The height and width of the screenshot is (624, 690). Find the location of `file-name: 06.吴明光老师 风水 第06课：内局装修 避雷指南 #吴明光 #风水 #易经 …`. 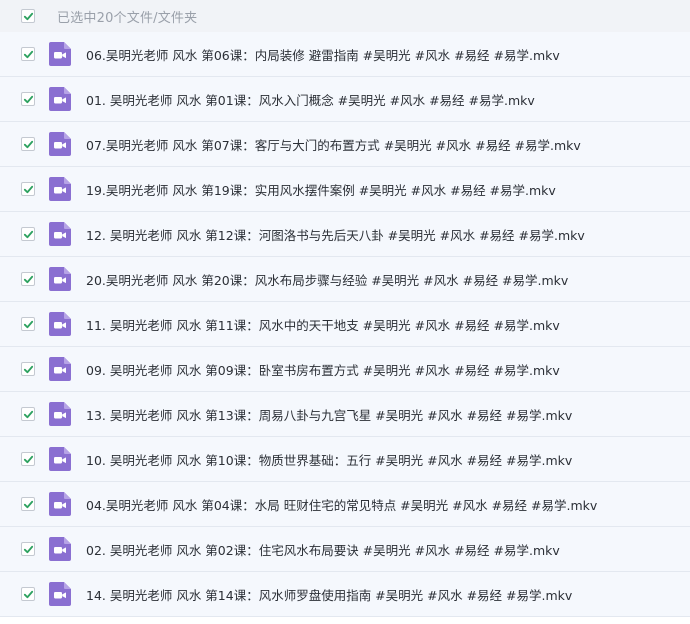

file-name: 06.吴明光老师 风水 第06课：内局装修 避雷指南 #吴明光 #风水 #易经 … is located at coordinates (323, 55).